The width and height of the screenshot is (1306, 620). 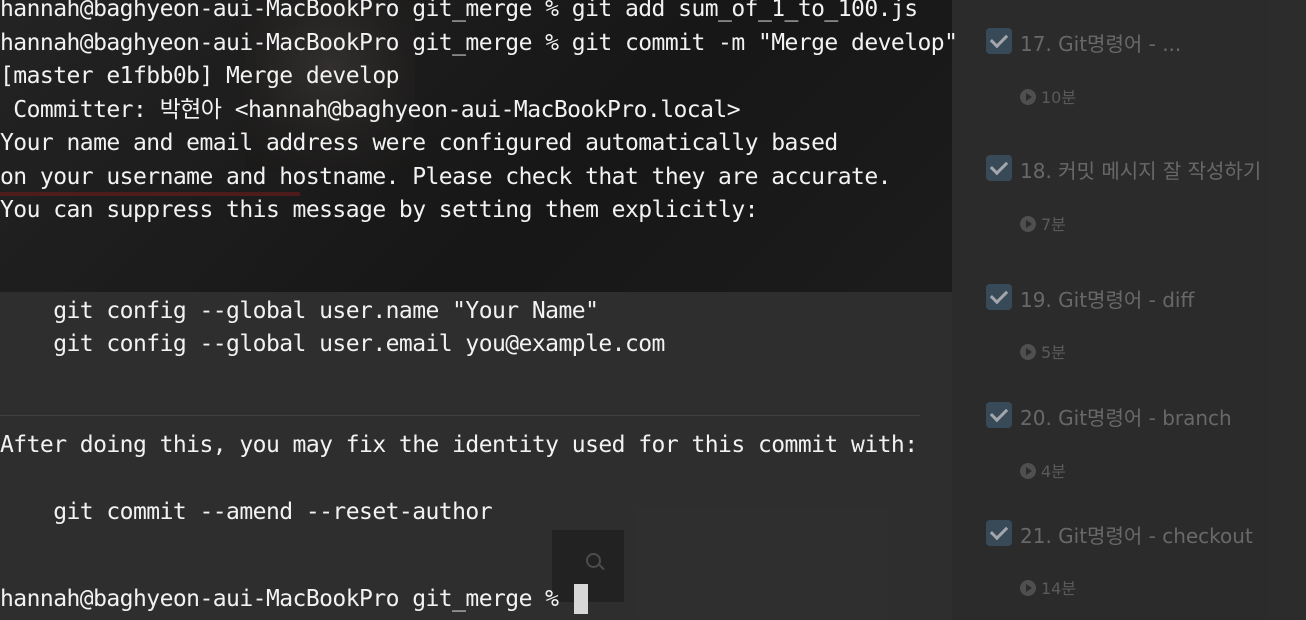 What do you see at coordinates (199, 76) in the screenshot?
I see `terminal-line: [master e1fbb0b] Merge develop` at bounding box center [199, 76].